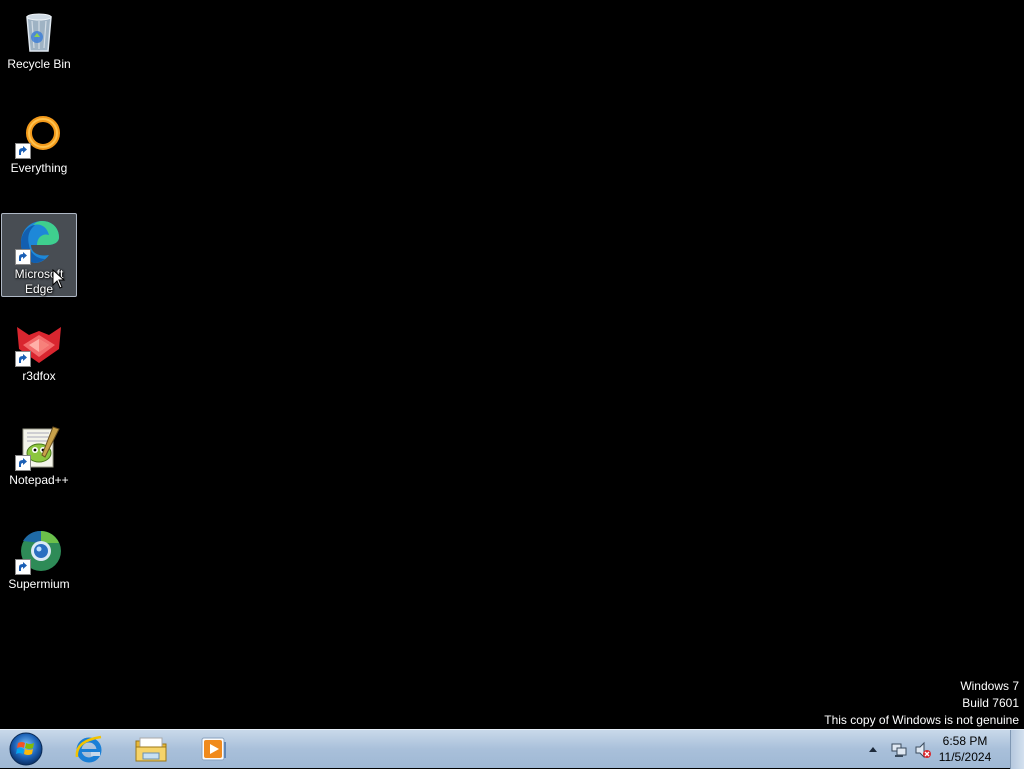 The image size is (1024, 769). What do you see at coordinates (965, 741) in the screenshot?
I see `clock-time: 6:58 PM` at bounding box center [965, 741].